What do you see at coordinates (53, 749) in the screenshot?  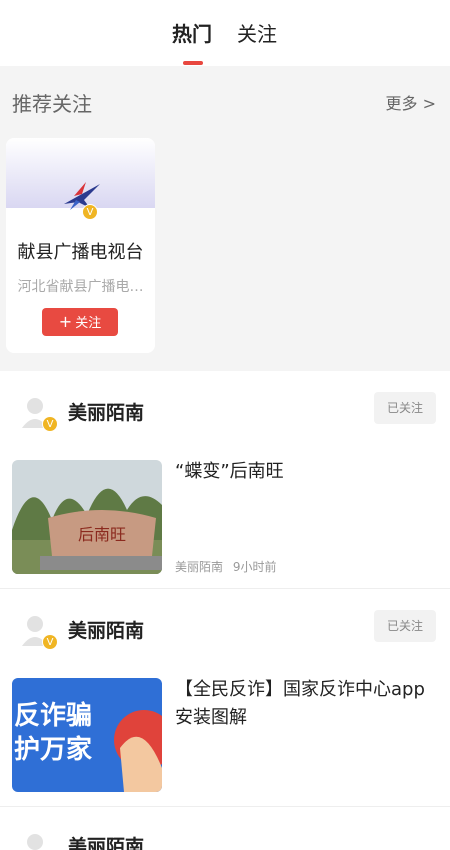 I see `thumbnail-text-line2: 护万家` at bounding box center [53, 749].